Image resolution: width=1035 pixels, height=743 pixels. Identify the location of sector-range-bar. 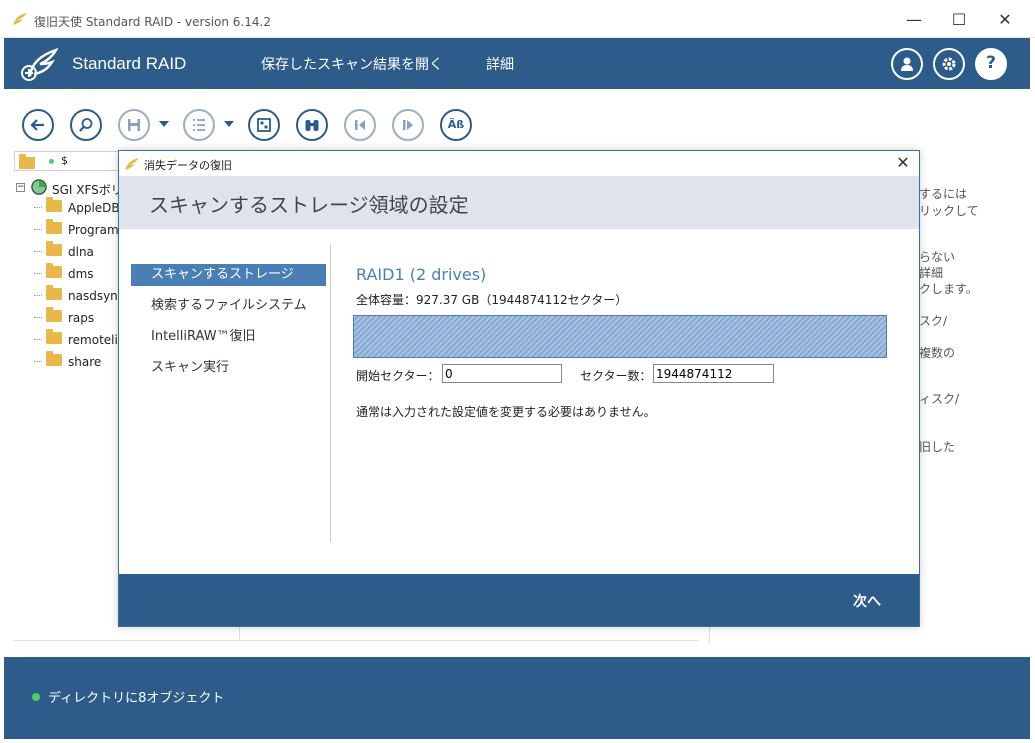
(620, 336).